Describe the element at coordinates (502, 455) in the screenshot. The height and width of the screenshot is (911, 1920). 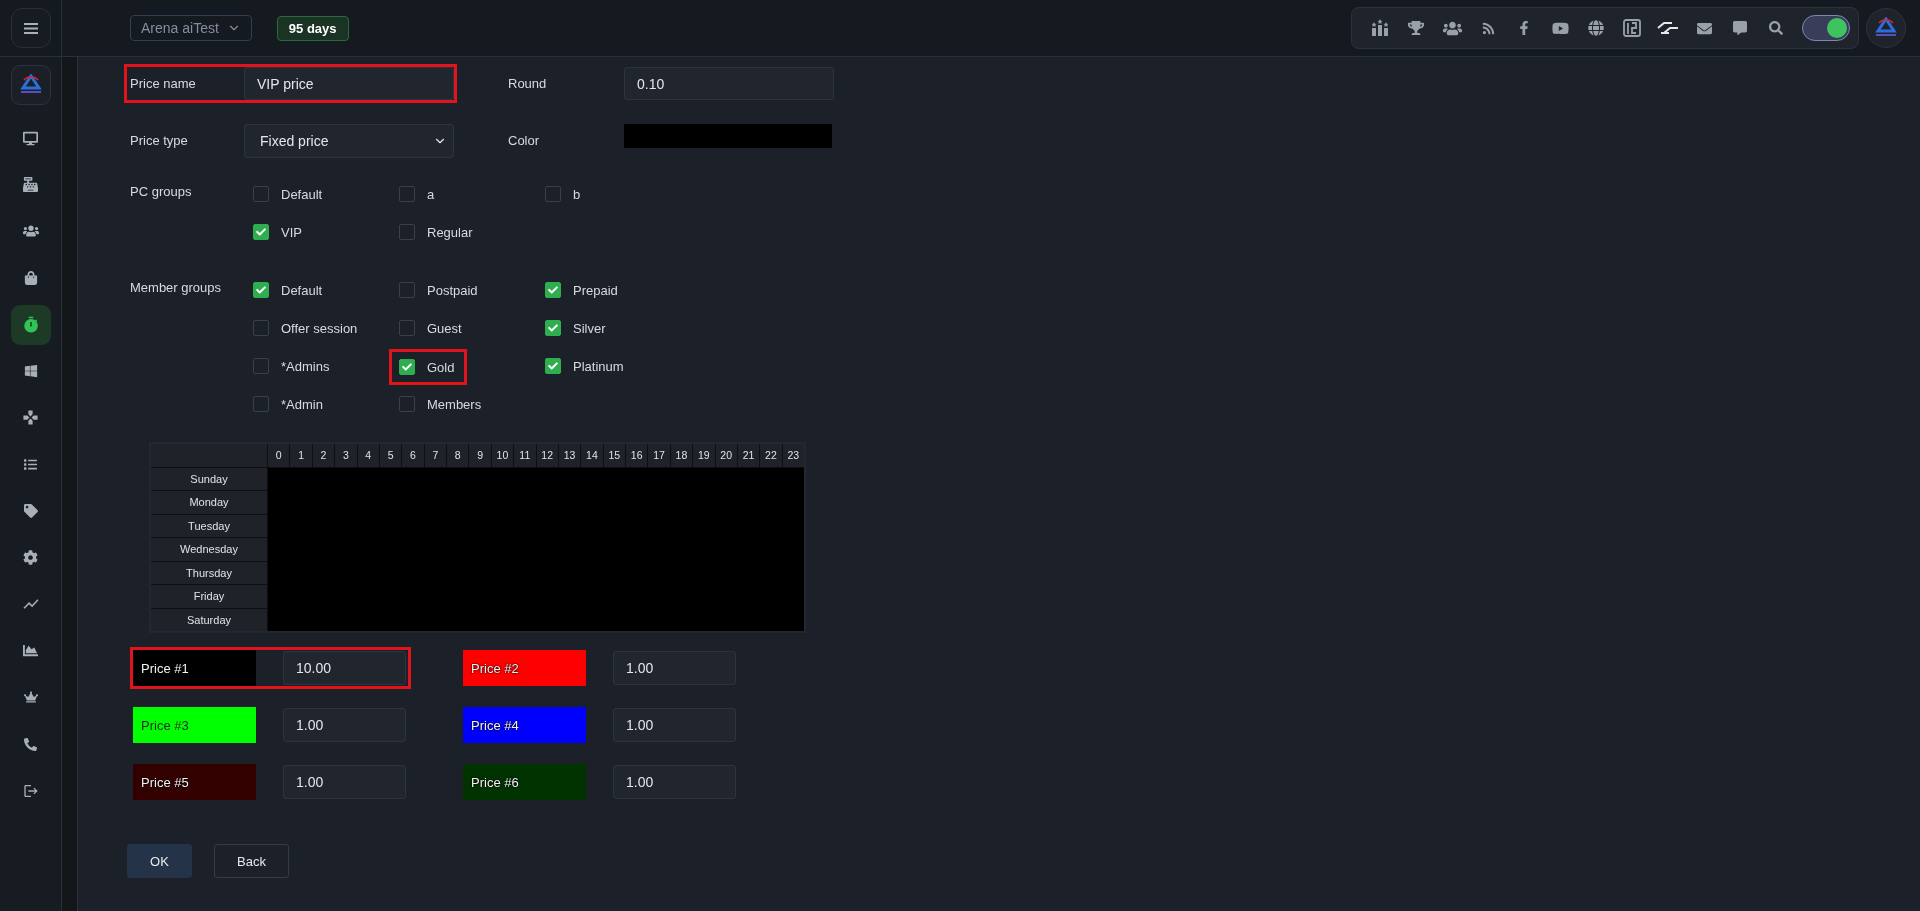
I see `hour-header: 10` at that location.